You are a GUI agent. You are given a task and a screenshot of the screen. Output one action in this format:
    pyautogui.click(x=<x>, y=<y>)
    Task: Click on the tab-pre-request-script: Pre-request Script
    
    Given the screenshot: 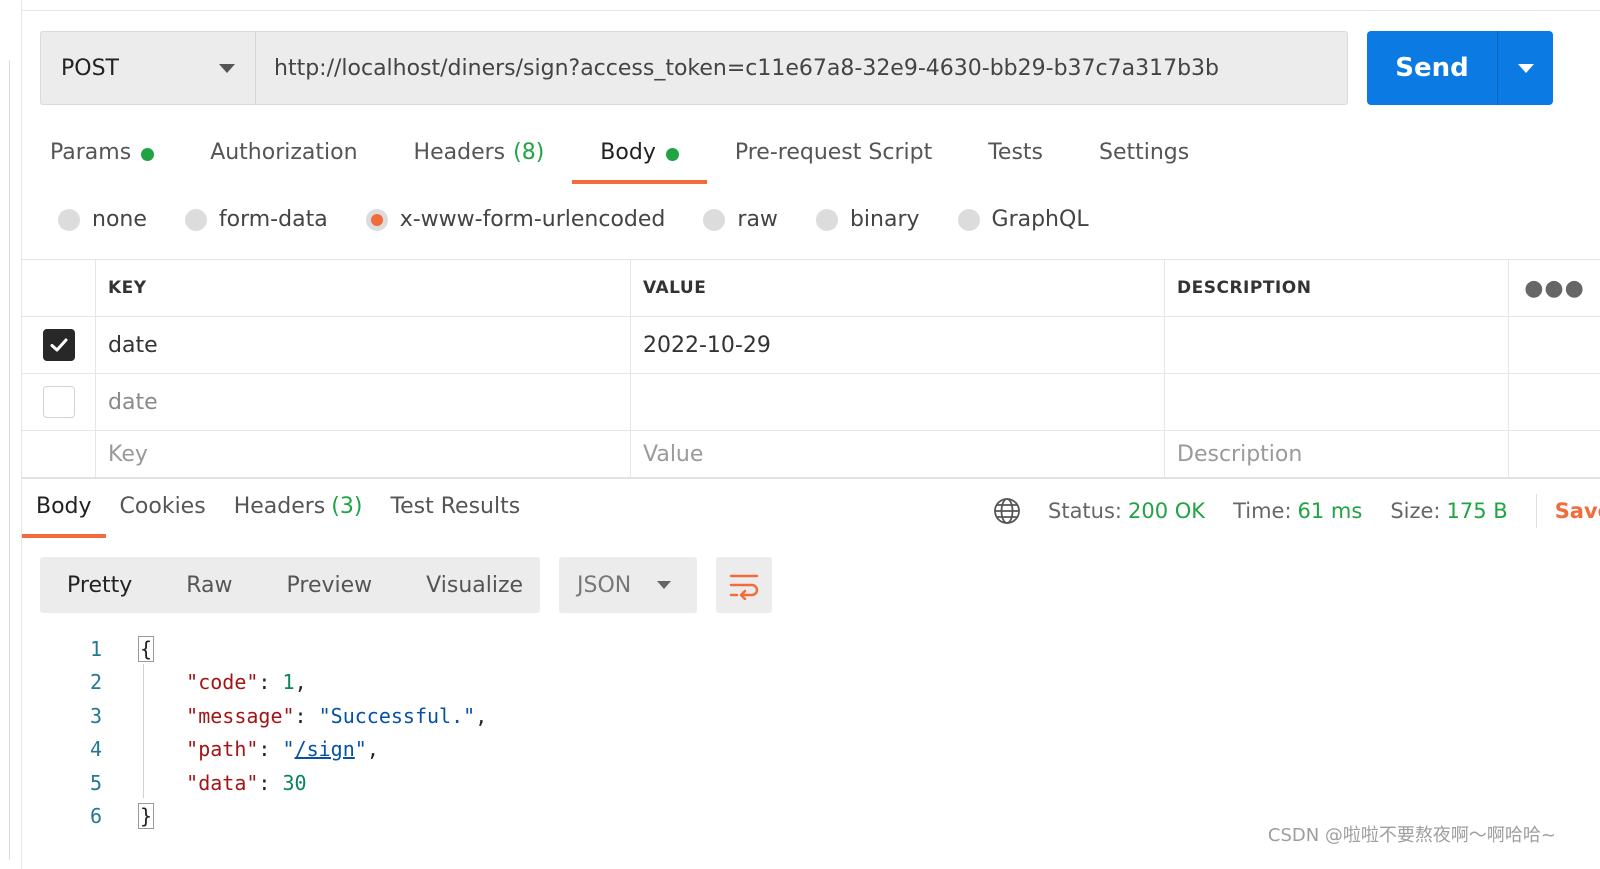 What is the action you would take?
    pyautogui.click(x=833, y=156)
    